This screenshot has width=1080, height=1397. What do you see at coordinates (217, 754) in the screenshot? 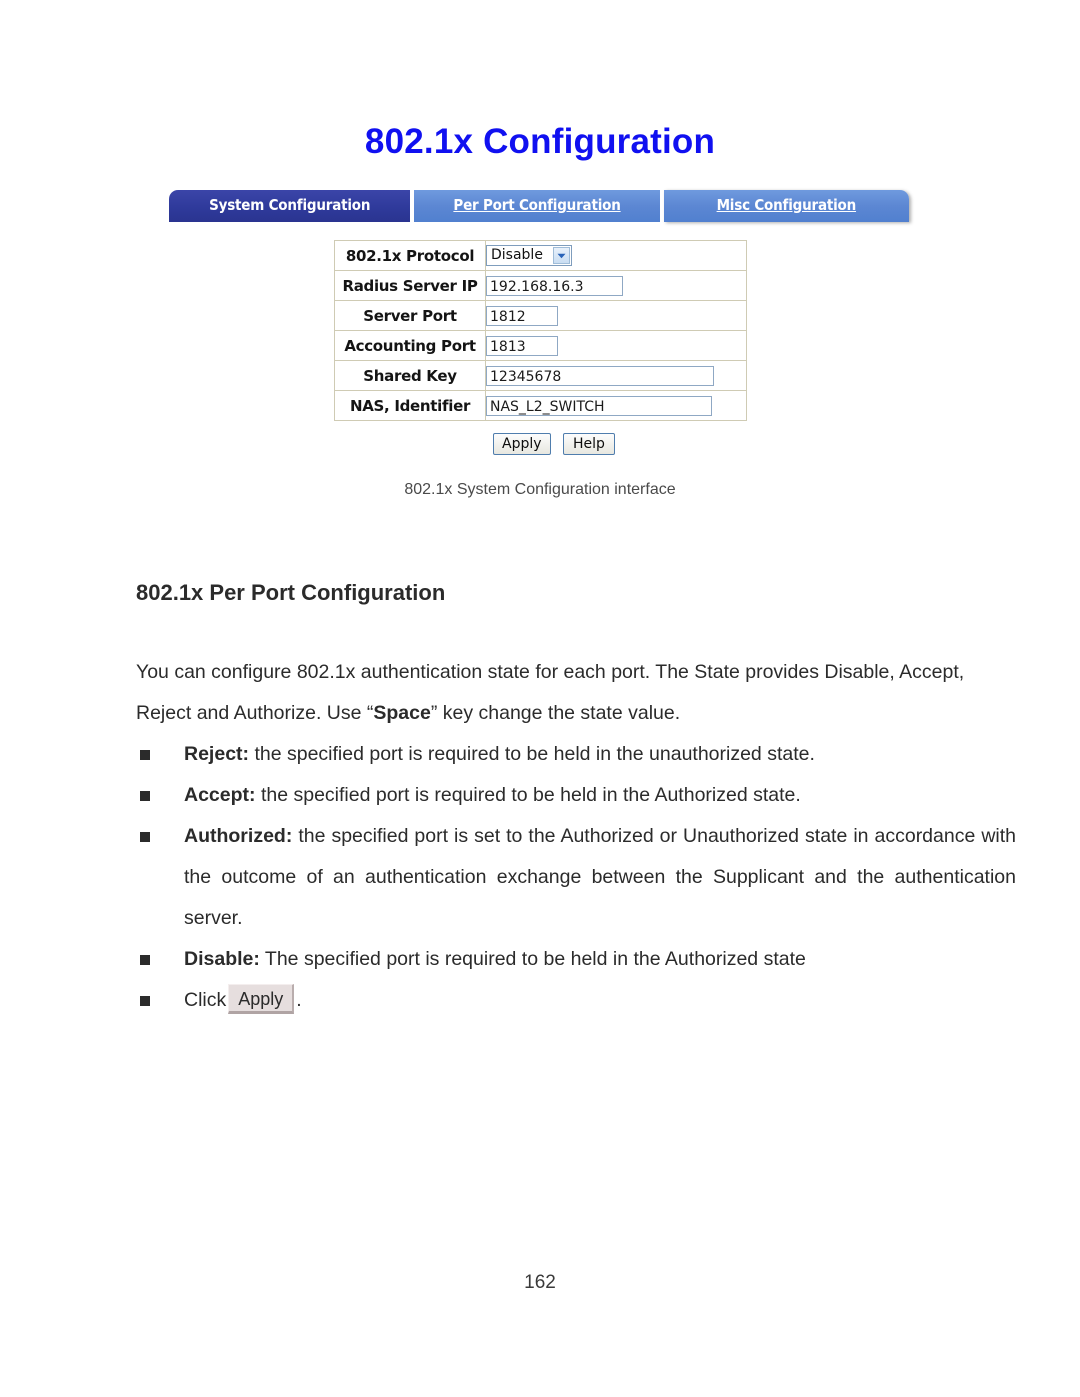
I see `list-item-reject-term: Reject:` at bounding box center [217, 754].